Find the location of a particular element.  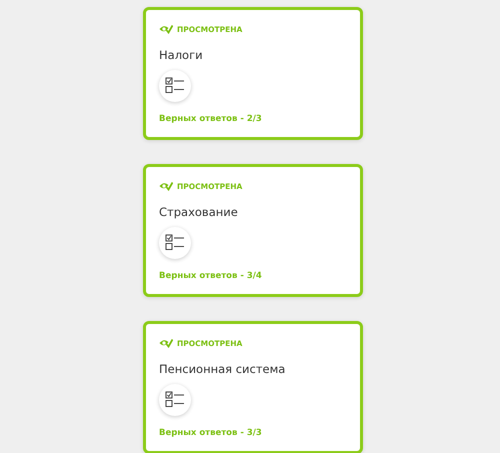

result-text: Верных ответов - 3/4 is located at coordinates (211, 276).